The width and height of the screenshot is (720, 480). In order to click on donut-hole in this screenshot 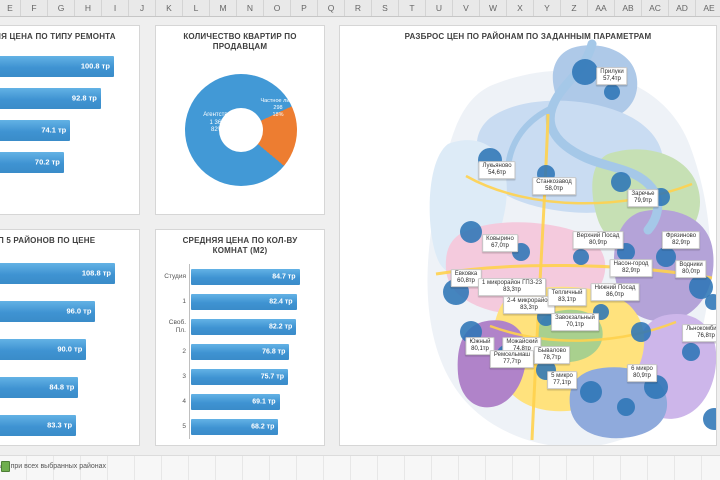, I will do `click(241, 130)`.